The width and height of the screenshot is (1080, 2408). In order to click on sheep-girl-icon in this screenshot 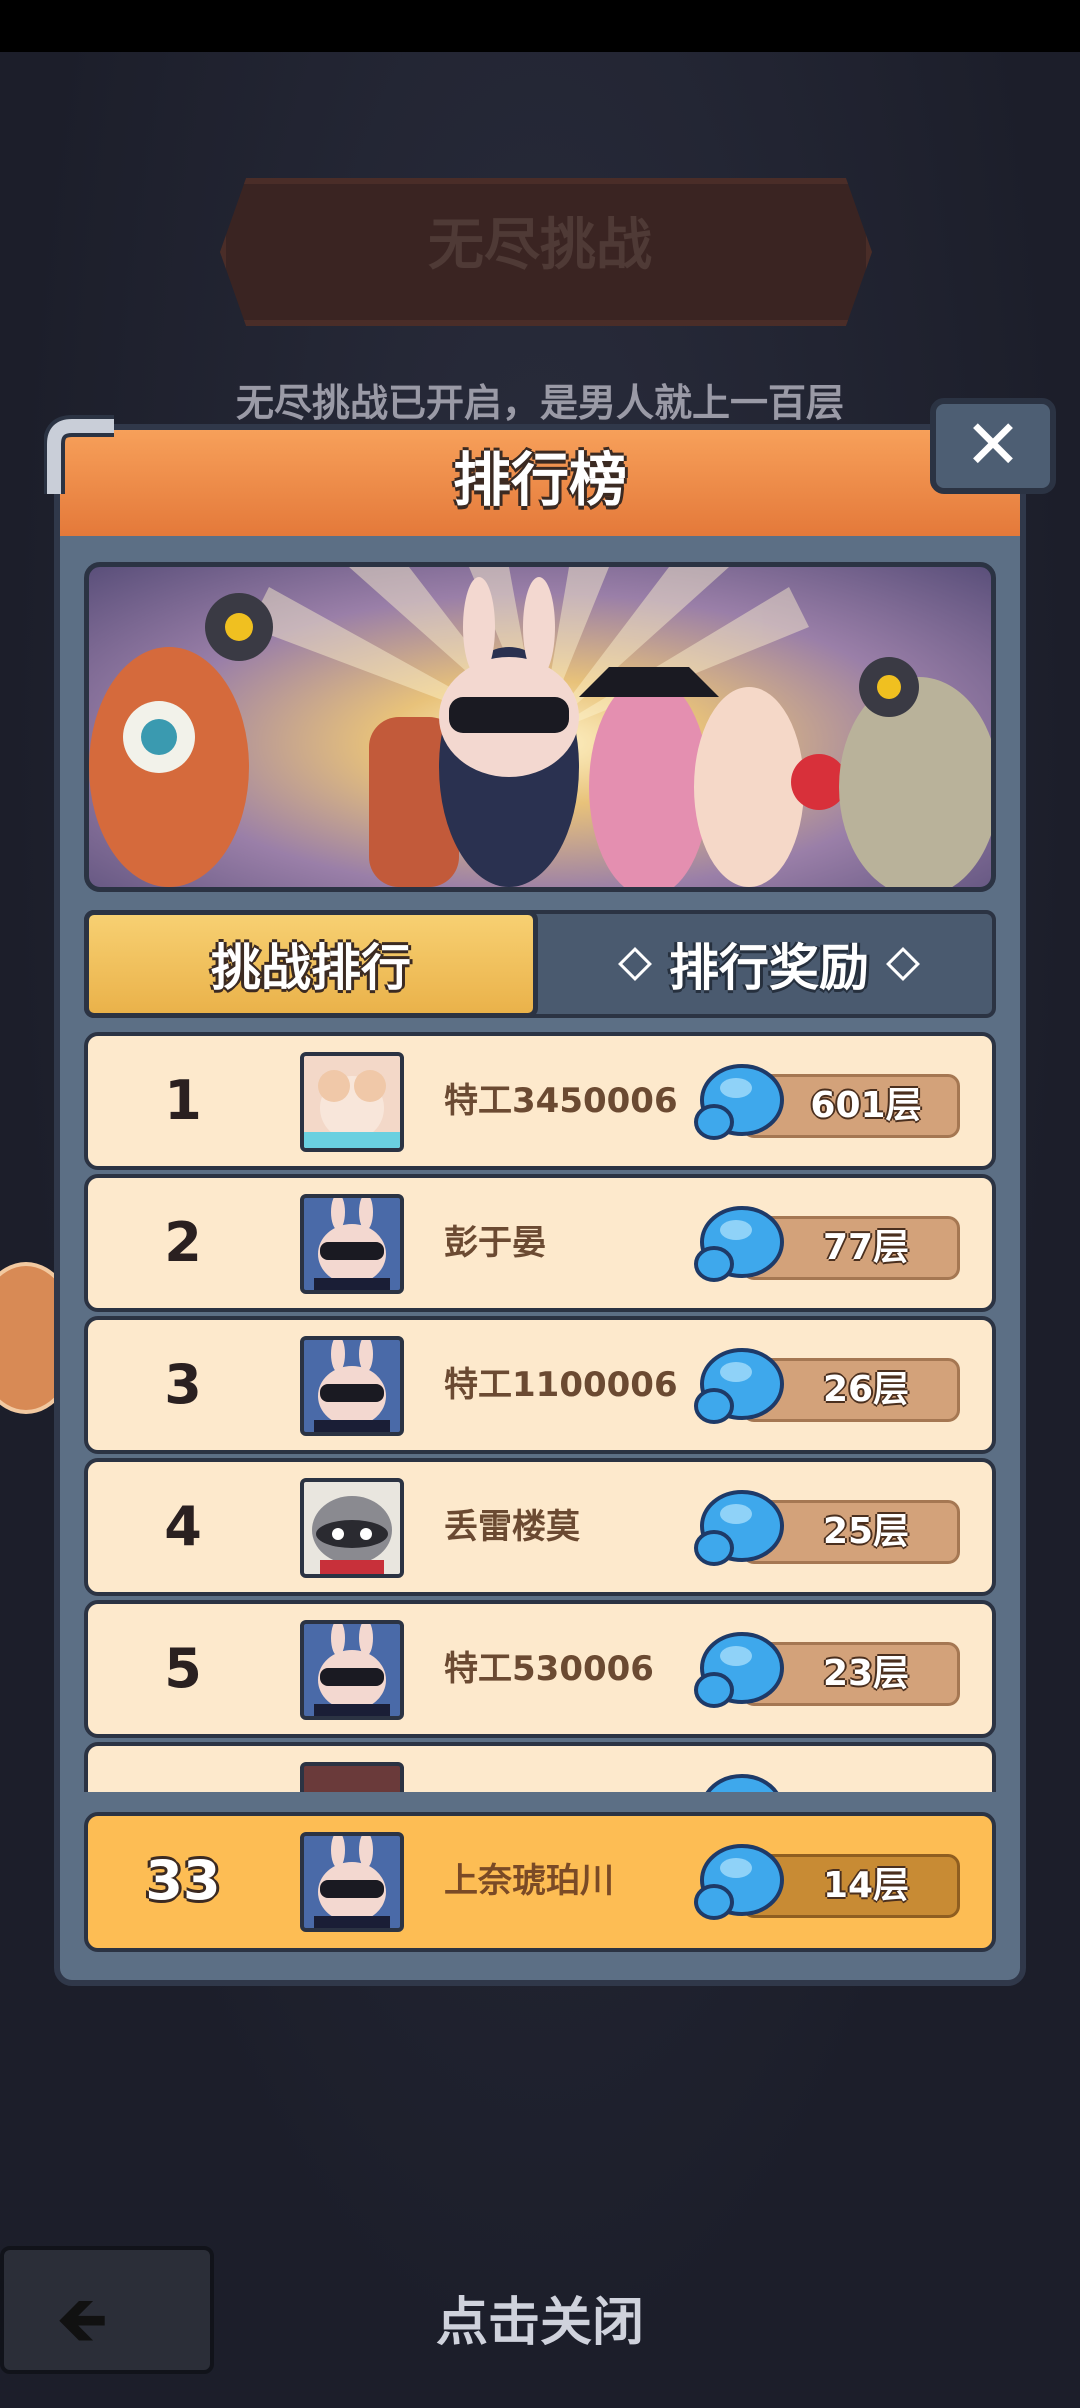, I will do `click(749, 787)`.